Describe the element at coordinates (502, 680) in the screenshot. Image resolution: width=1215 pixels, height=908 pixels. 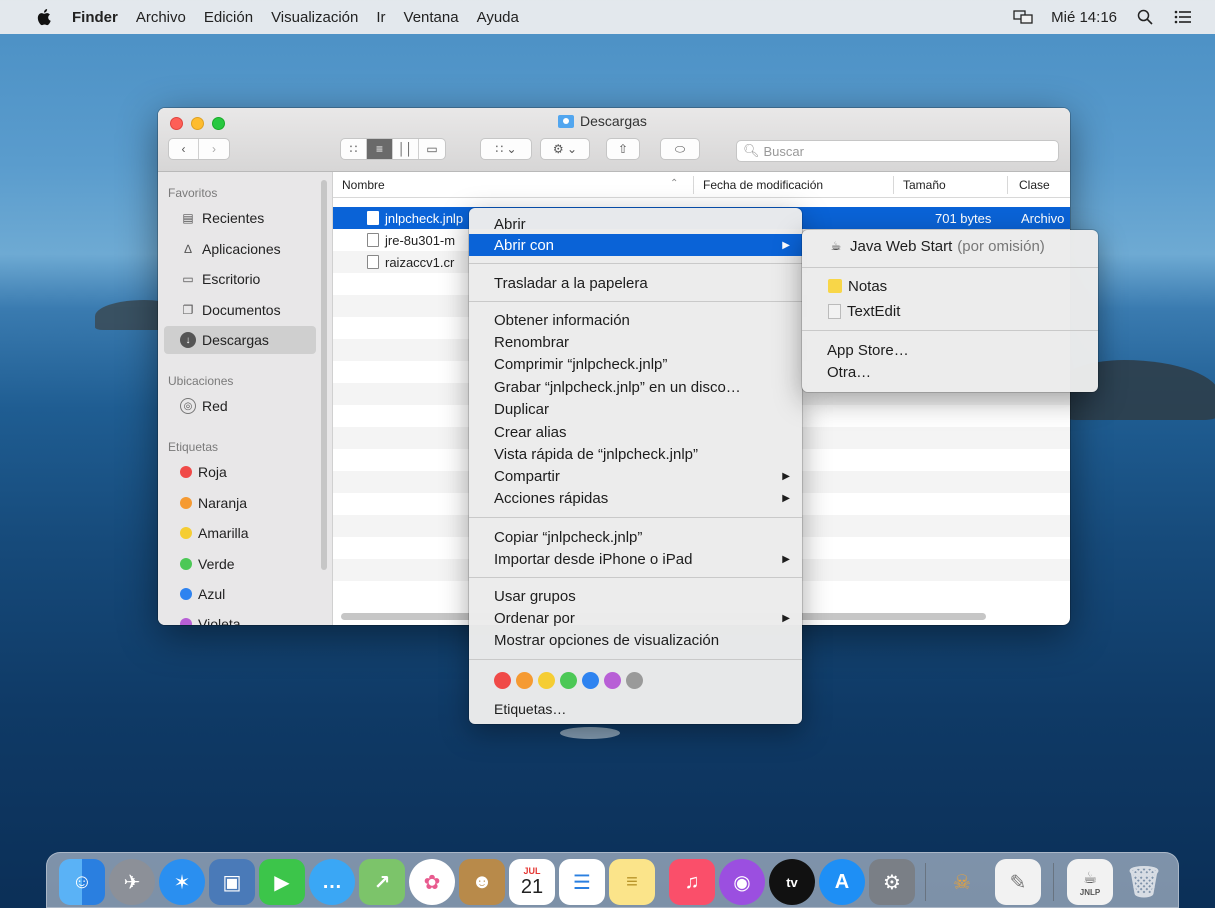
I see `tag-red-button` at that location.